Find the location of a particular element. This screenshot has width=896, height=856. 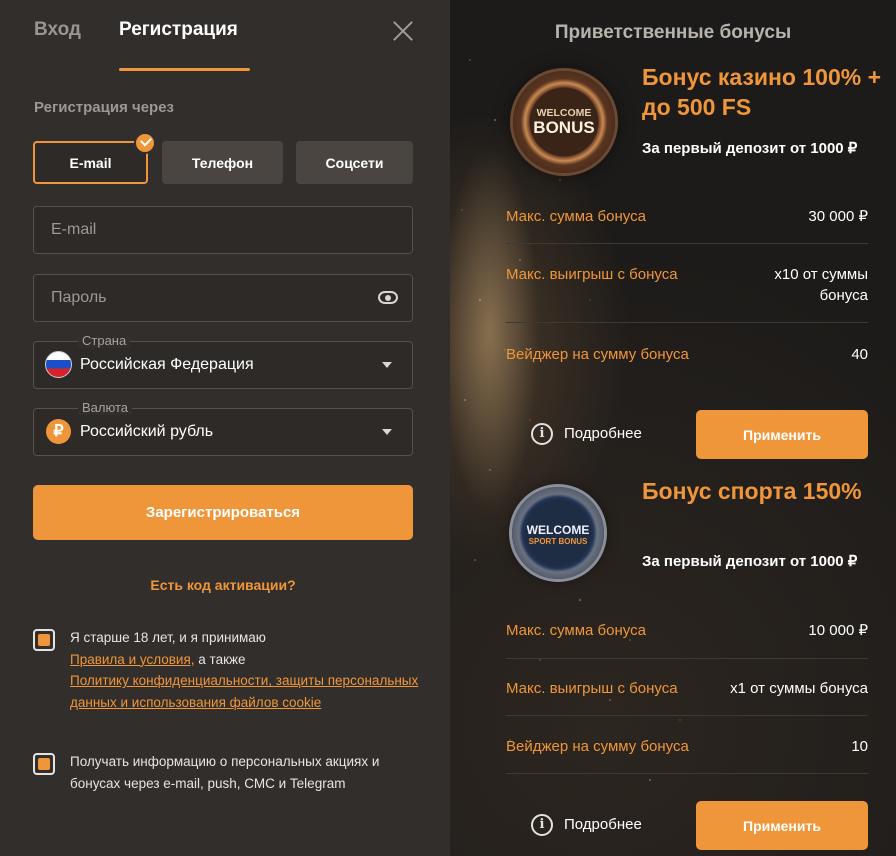

sport-welcome-bonus-badge: WELCOME SPORT BONUS is located at coordinates (558, 533).